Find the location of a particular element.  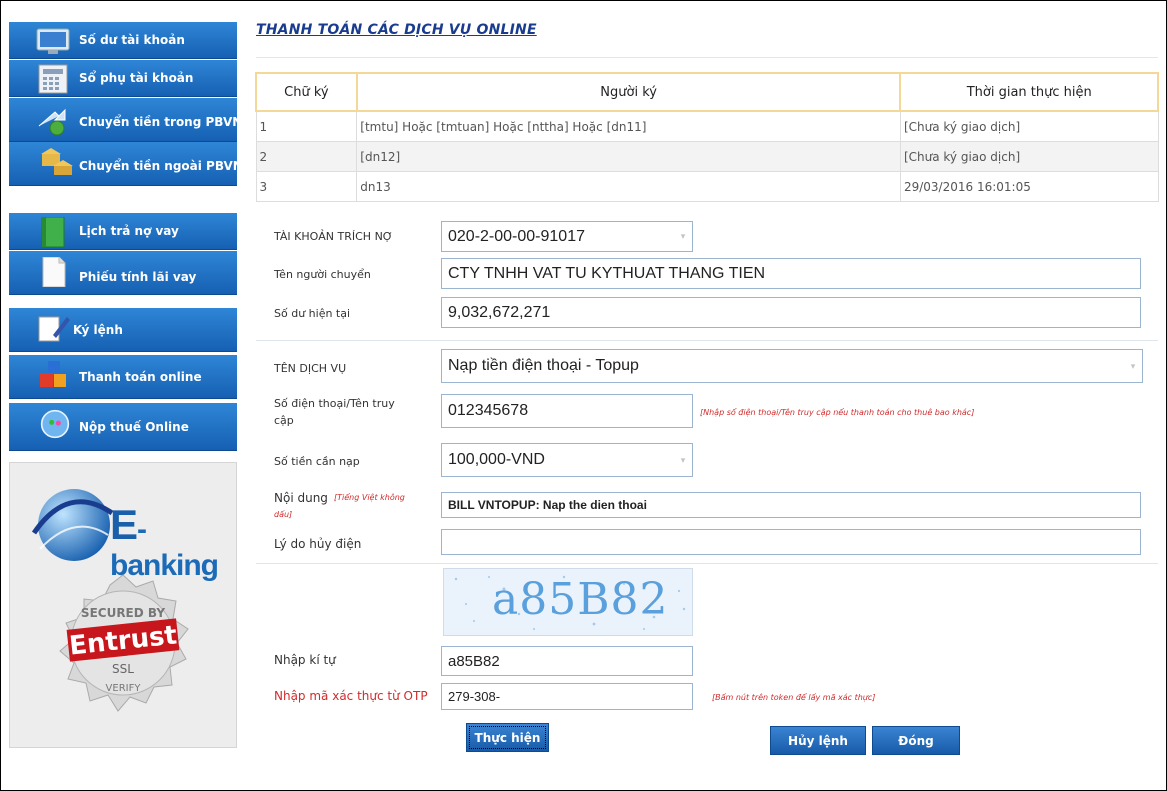

sidebar-item-label: Chuyển tiền ngoài PBVN is located at coordinates (161, 166).